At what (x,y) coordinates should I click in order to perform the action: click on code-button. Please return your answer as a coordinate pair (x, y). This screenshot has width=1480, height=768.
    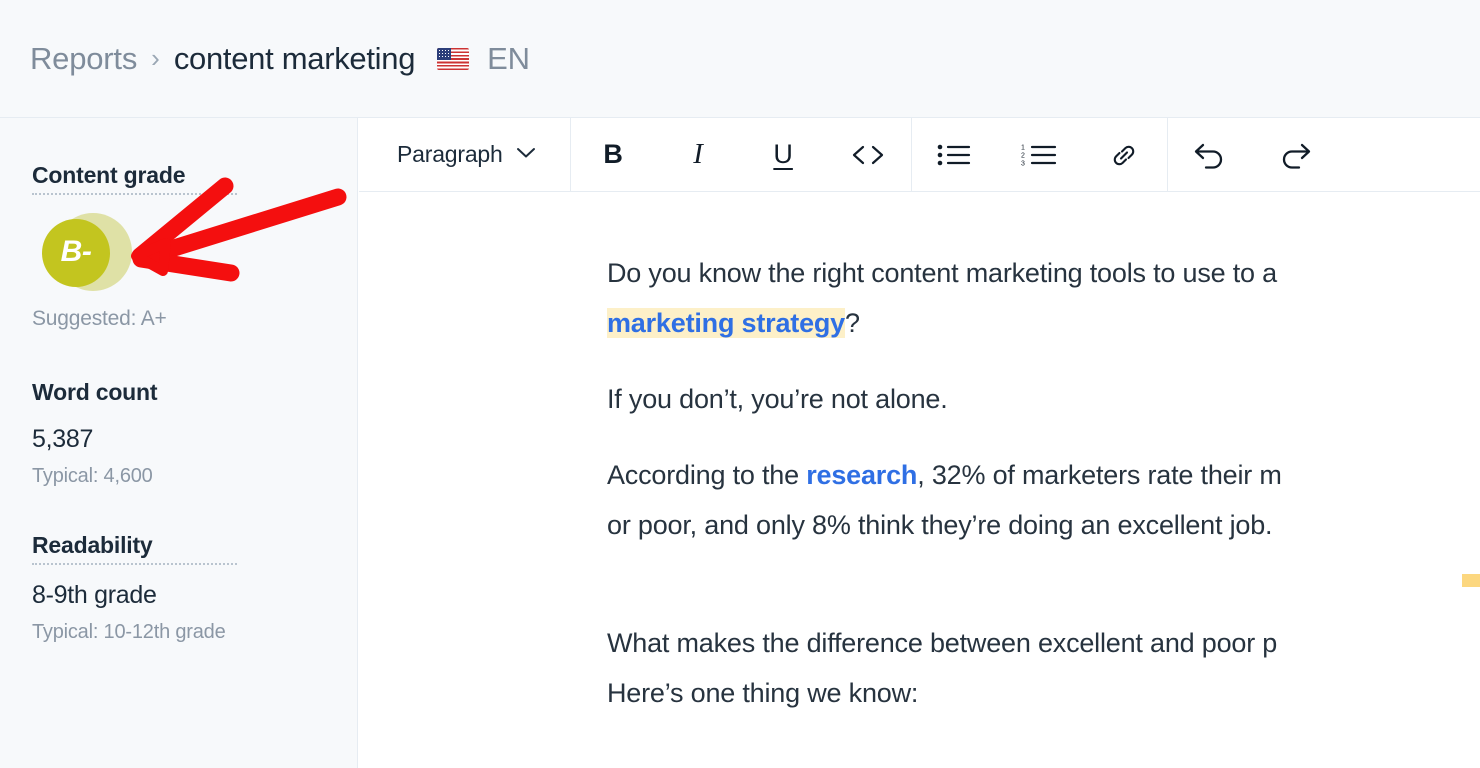
    Looking at the image, I should click on (868, 155).